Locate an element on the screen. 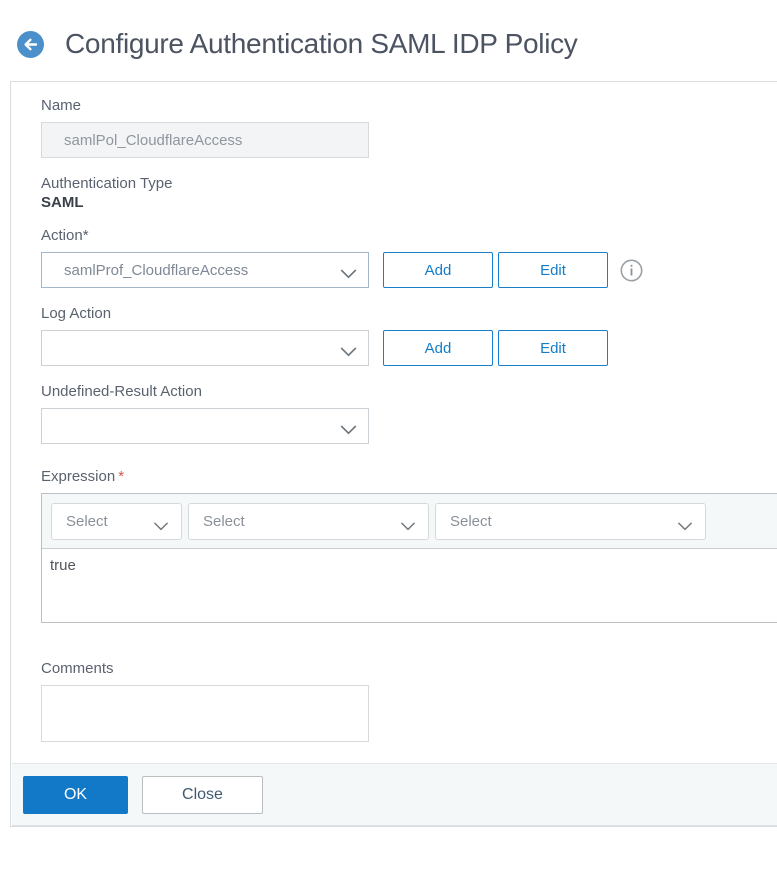 The image size is (777, 877). action-edit-button: Edit is located at coordinates (553, 270).